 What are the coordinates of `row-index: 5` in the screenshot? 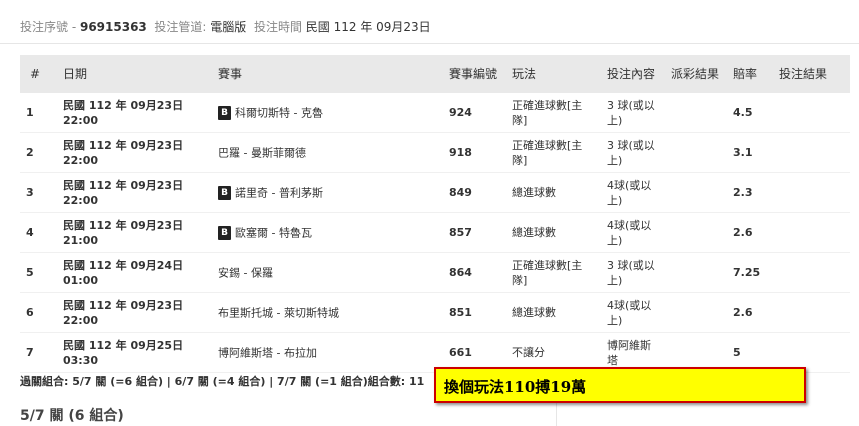 It's located at (30, 272).